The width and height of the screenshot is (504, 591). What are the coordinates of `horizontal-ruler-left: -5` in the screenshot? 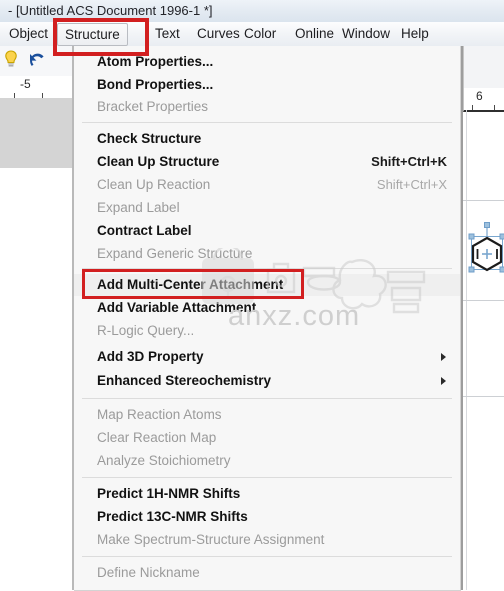 It's located at (36, 88).